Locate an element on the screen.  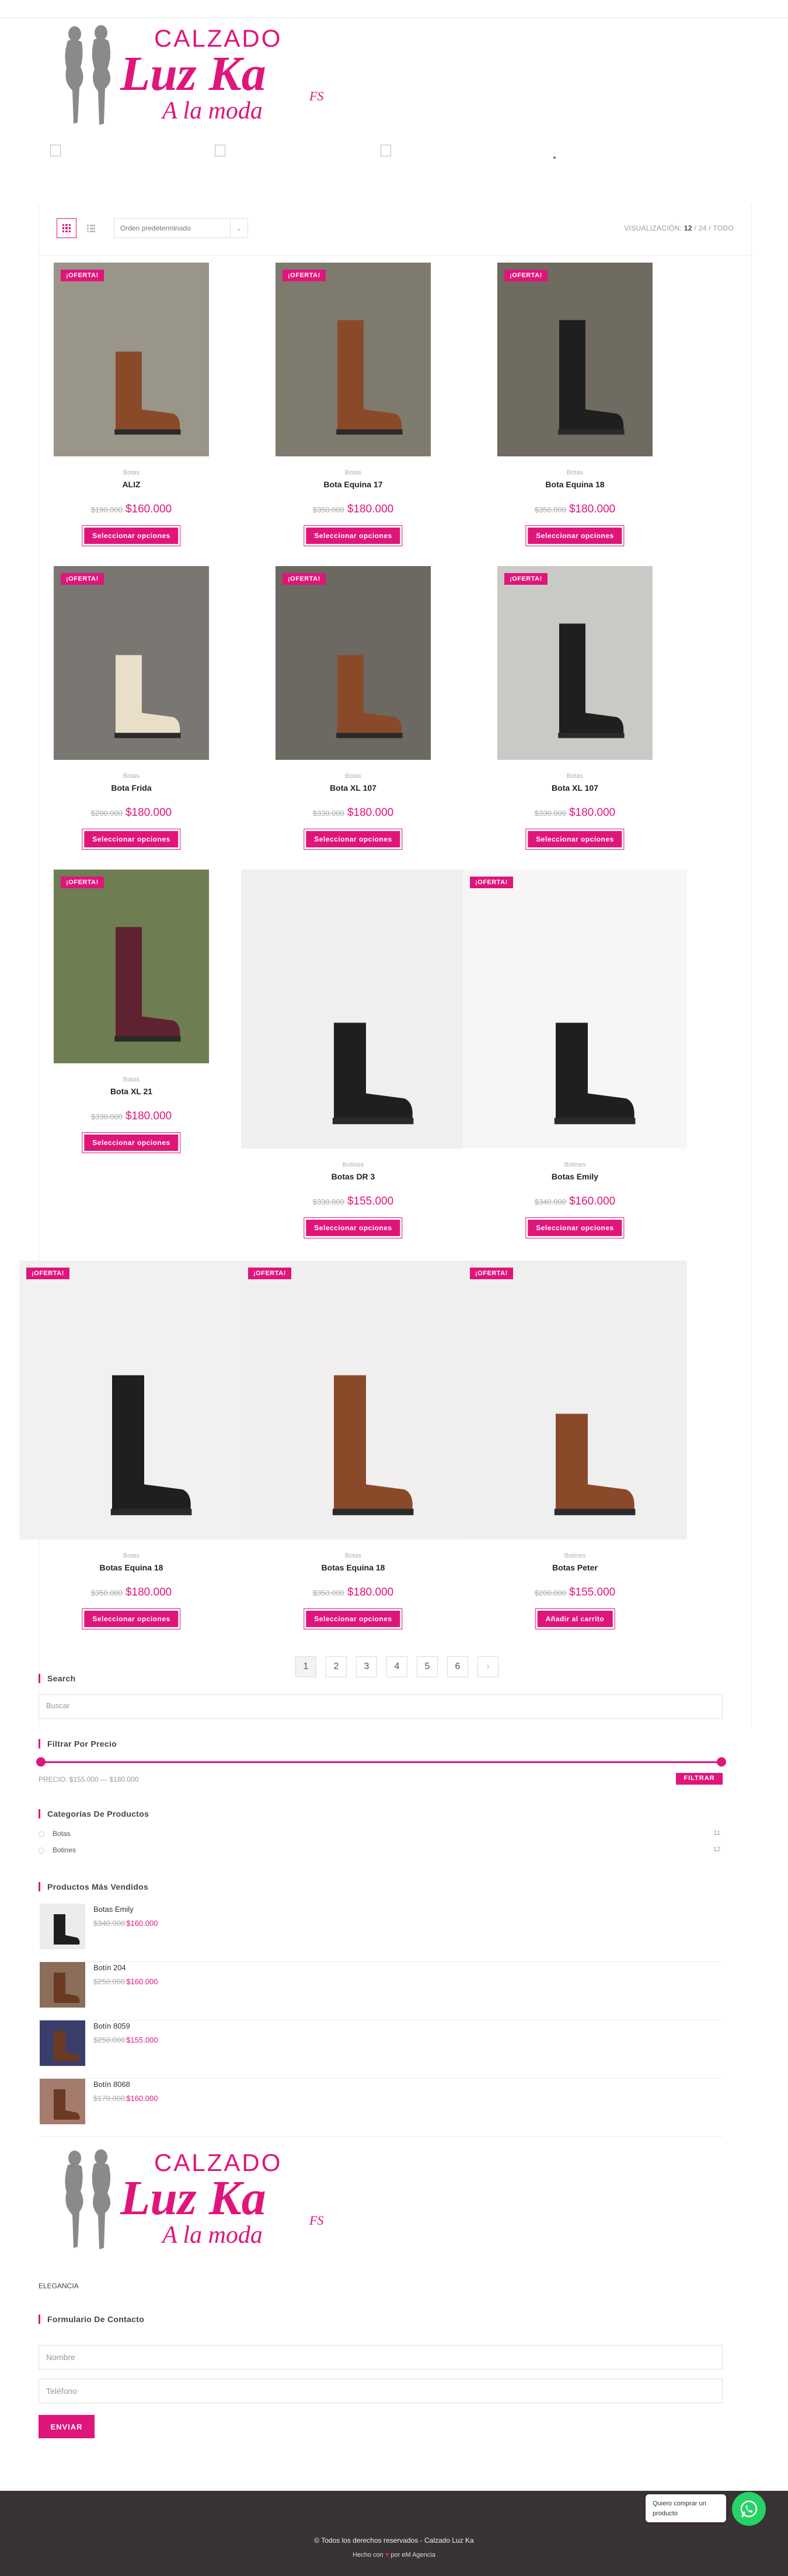
made-suffix: por eM Agencia is located at coordinates (413, 2554).